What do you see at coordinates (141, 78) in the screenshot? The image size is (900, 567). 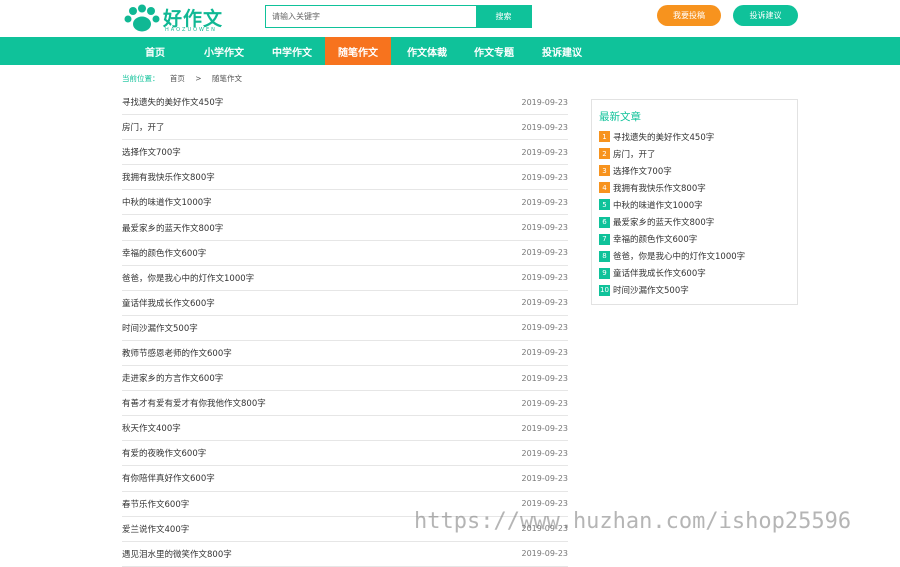 I see `breadcrumb-label: 当前位置：` at bounding box center [141, 78].